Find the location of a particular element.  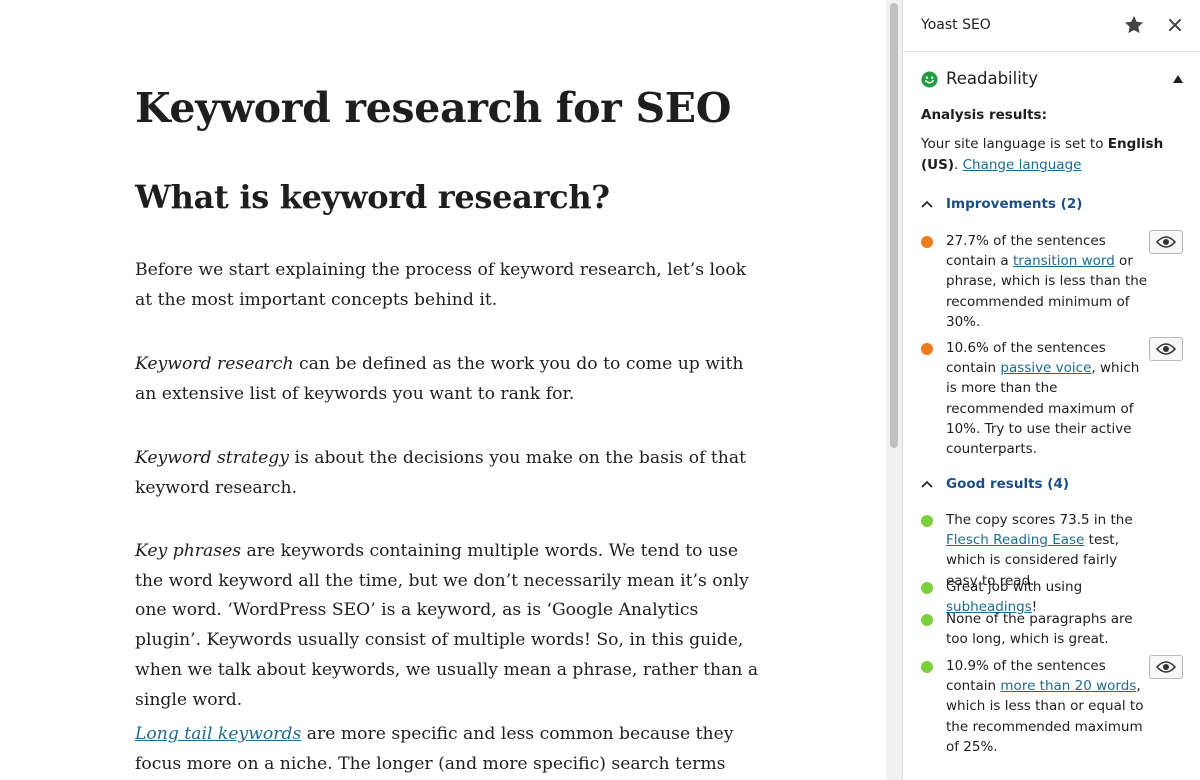

heading-block: What is keyword research? is located at coordinates (372, 197).